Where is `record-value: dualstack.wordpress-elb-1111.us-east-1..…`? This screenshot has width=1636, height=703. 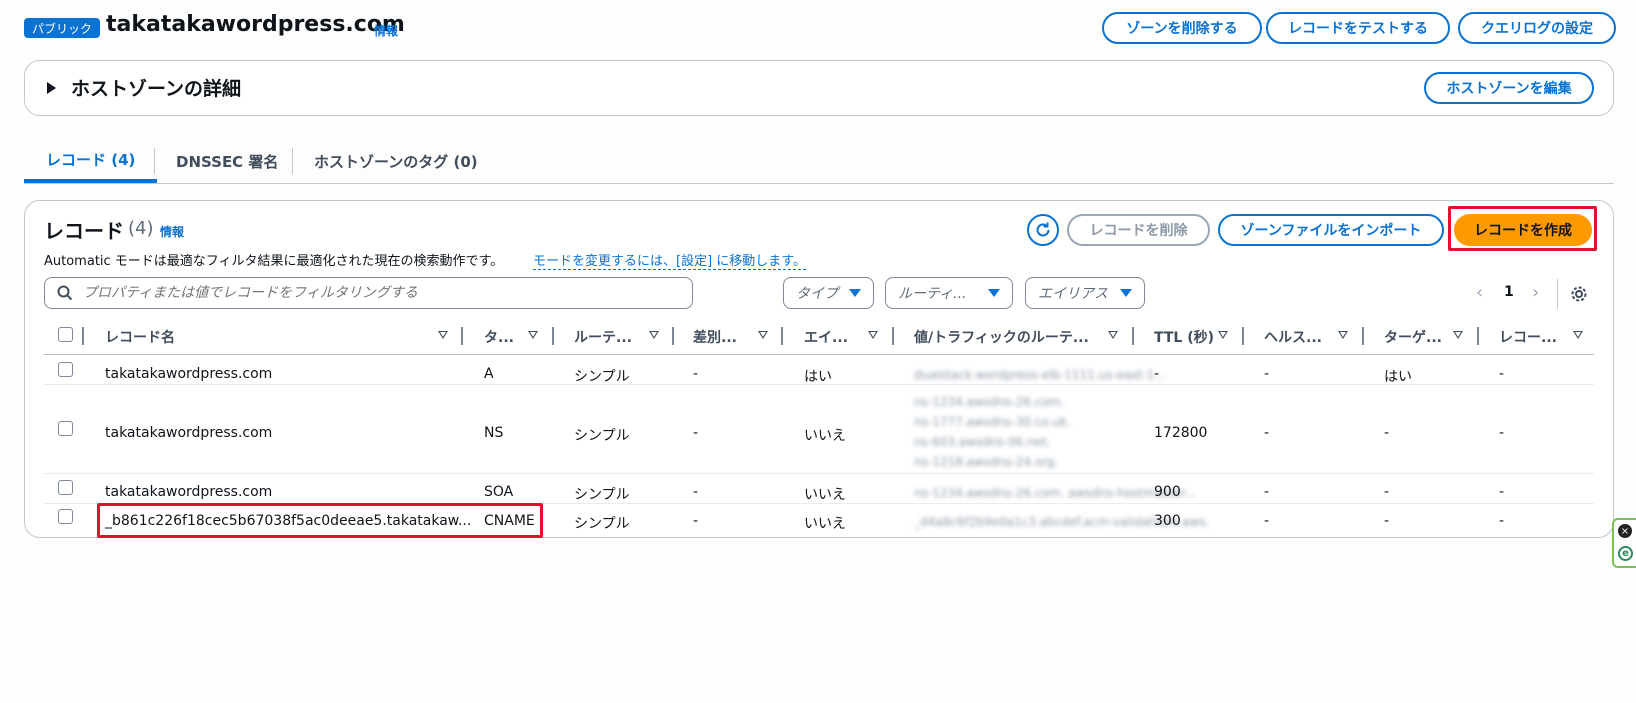 record-value: dualstack.wordpress-elb-1111.us-east-1..… is located at coordinates (1040, 375).